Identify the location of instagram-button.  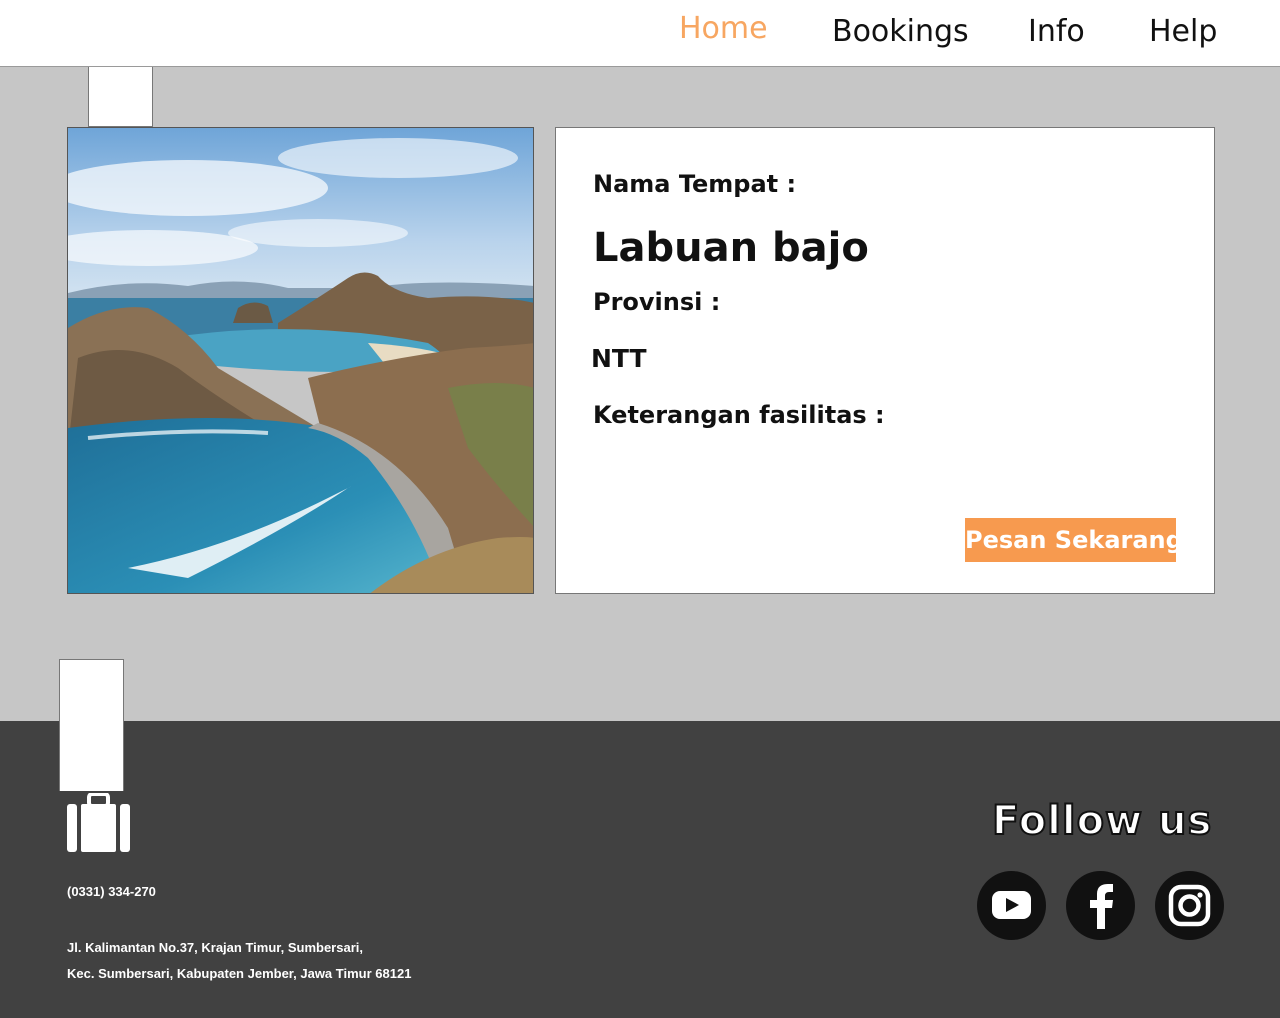
(1189, 905).